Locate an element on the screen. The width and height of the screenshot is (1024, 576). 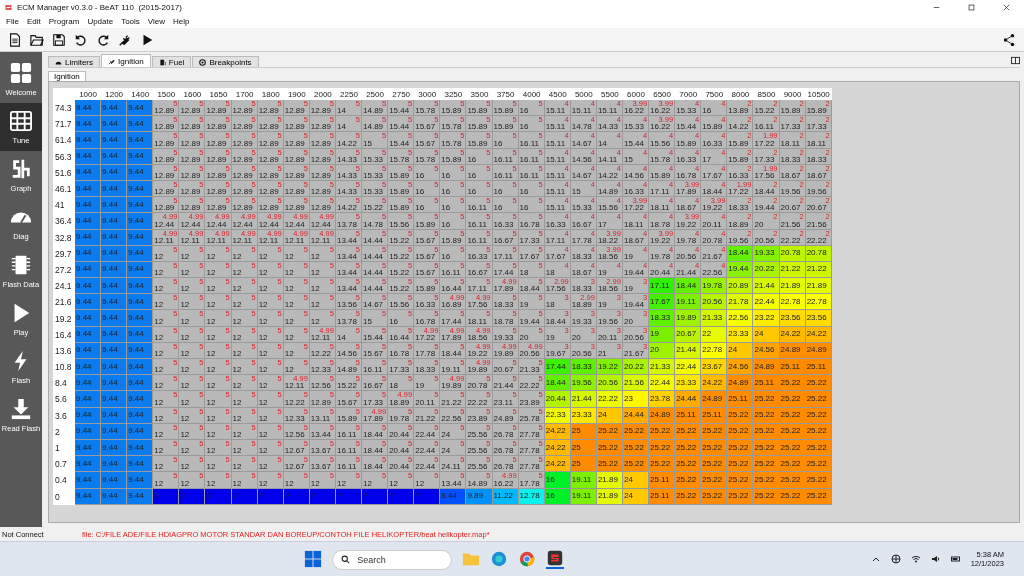
chrome-icon is located at coordinates (527, 559).